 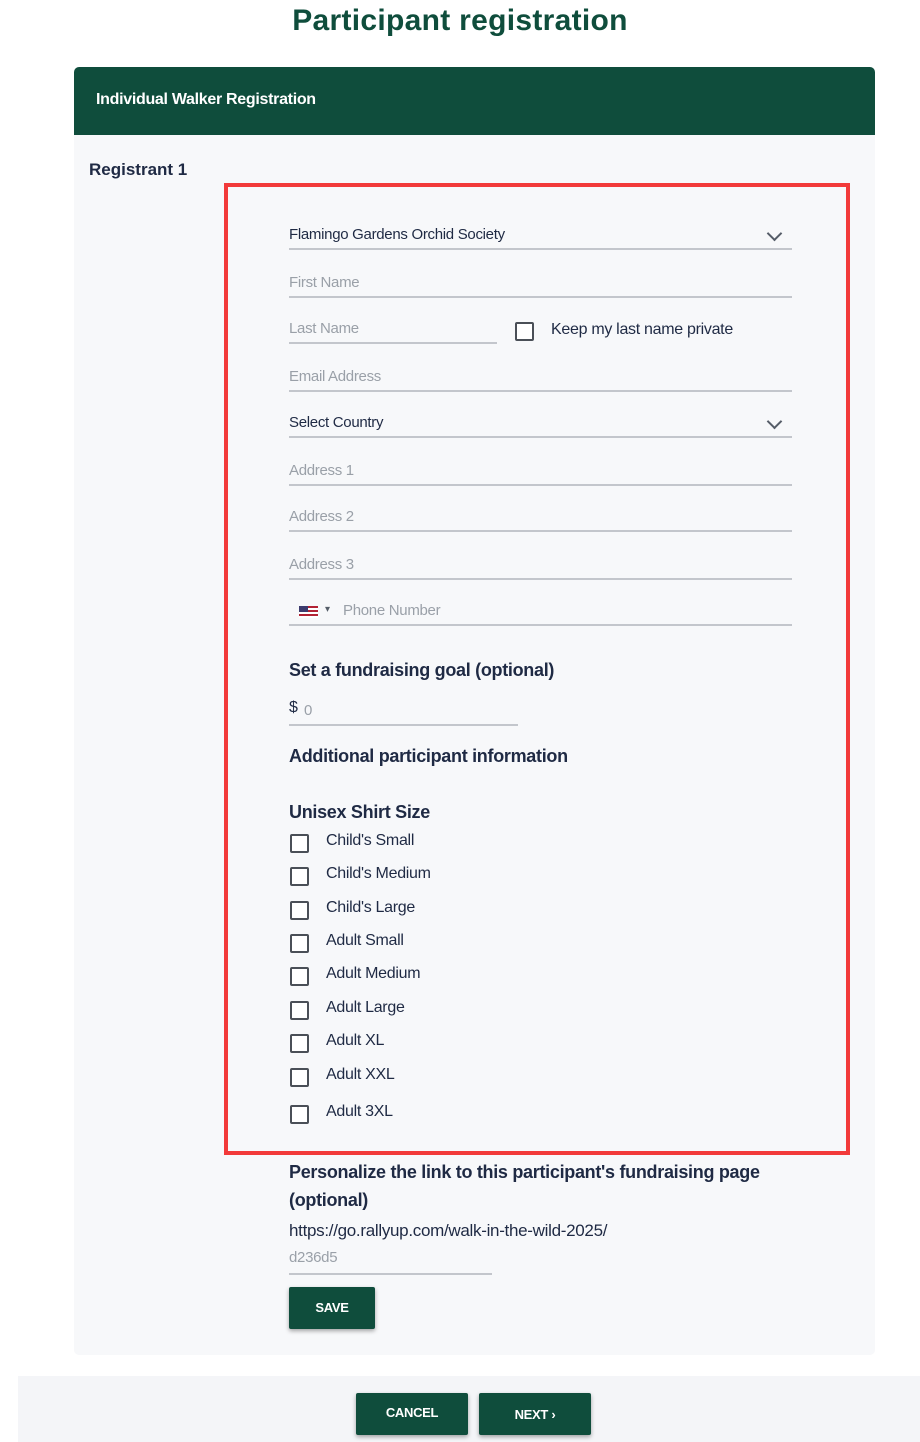 What do you see at coordinates (293, 707) in the screenshot?
I see `currency-symbol: $` at bounding box center [293, 707].